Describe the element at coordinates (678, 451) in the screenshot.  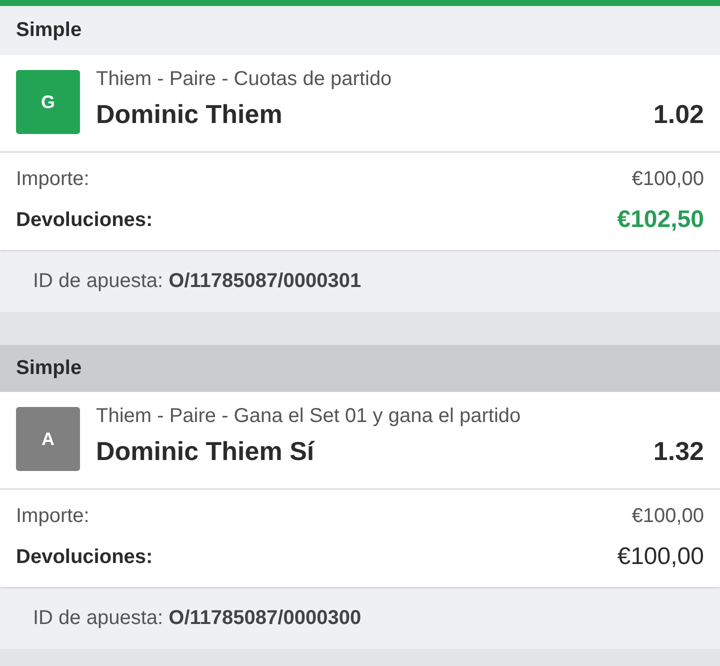
I see `odds-value: 1.32` at that location.